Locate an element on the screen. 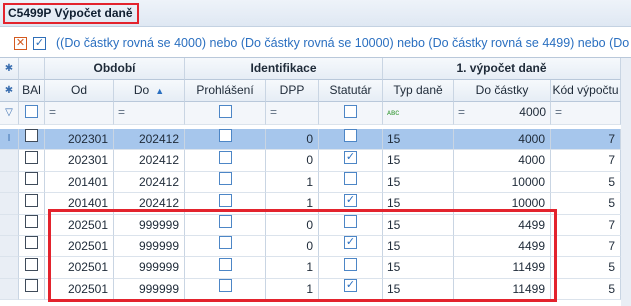  cell-do-castky: 11499 is located at coordinates (502, 268).